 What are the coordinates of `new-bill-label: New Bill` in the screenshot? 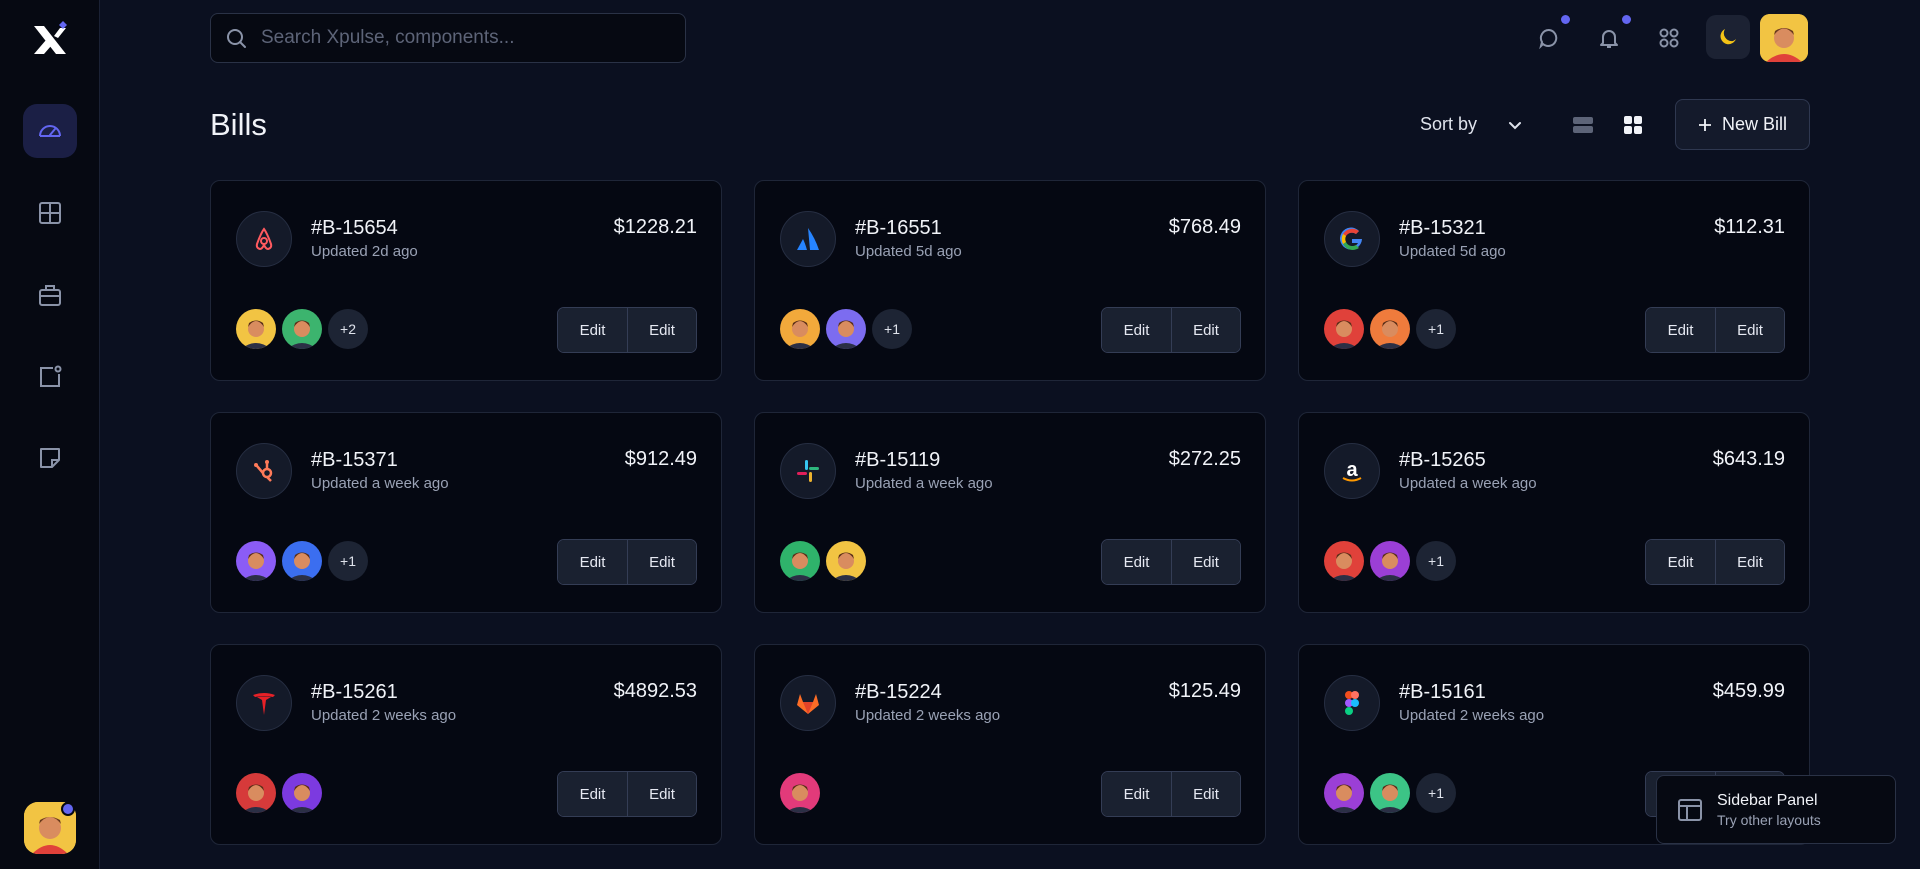 It's located at (1754, 124).